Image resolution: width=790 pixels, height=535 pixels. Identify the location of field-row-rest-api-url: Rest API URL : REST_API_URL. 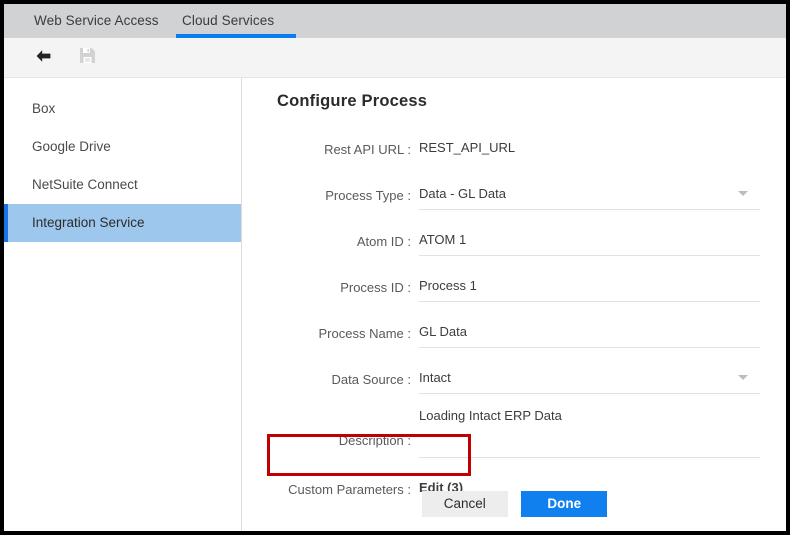
(514, 153).